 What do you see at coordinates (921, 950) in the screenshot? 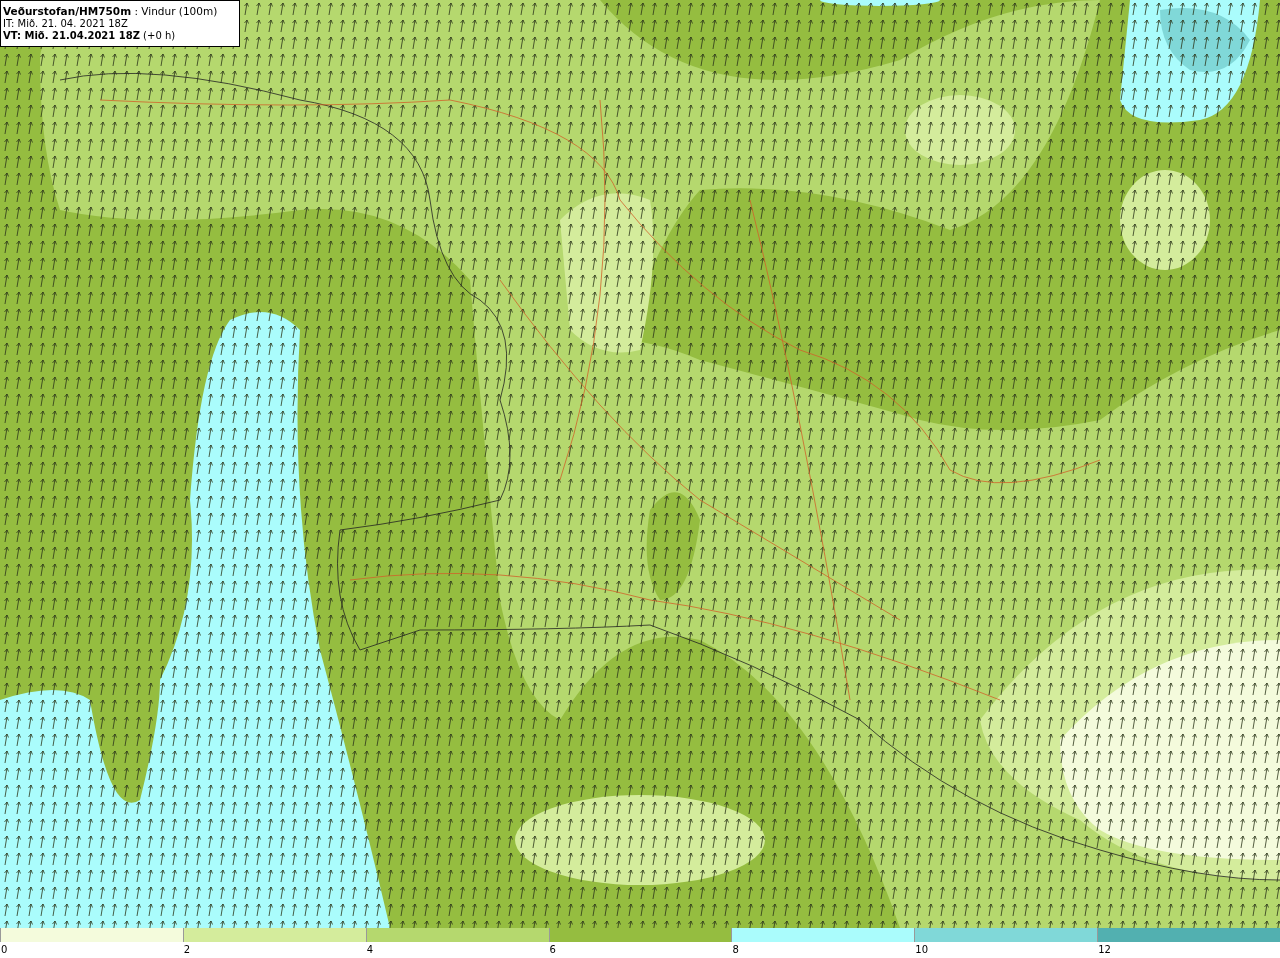
I see `legend-tick-label: 10` at bounding box center [921, 950].